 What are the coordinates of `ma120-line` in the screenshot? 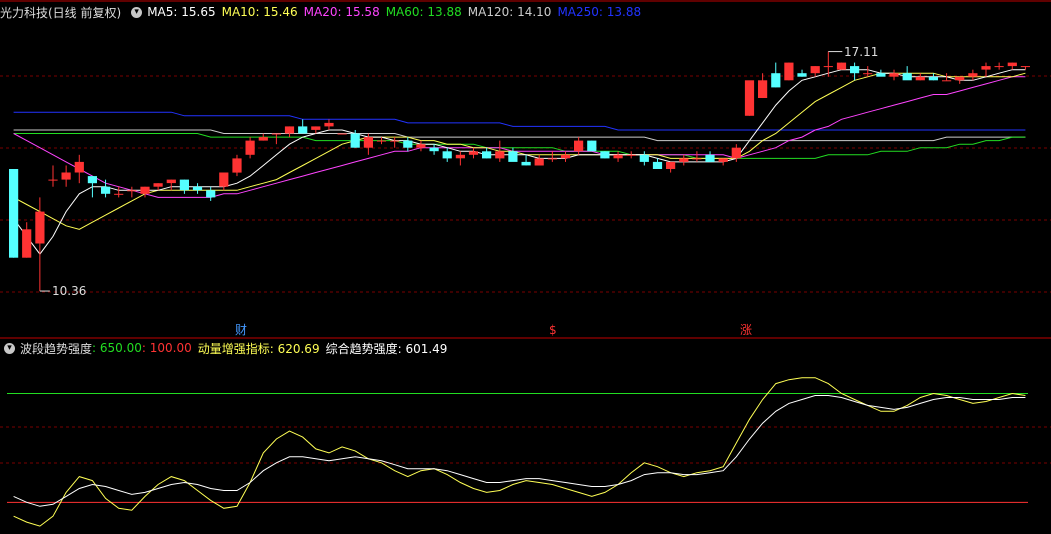 It's located at (519, 135).